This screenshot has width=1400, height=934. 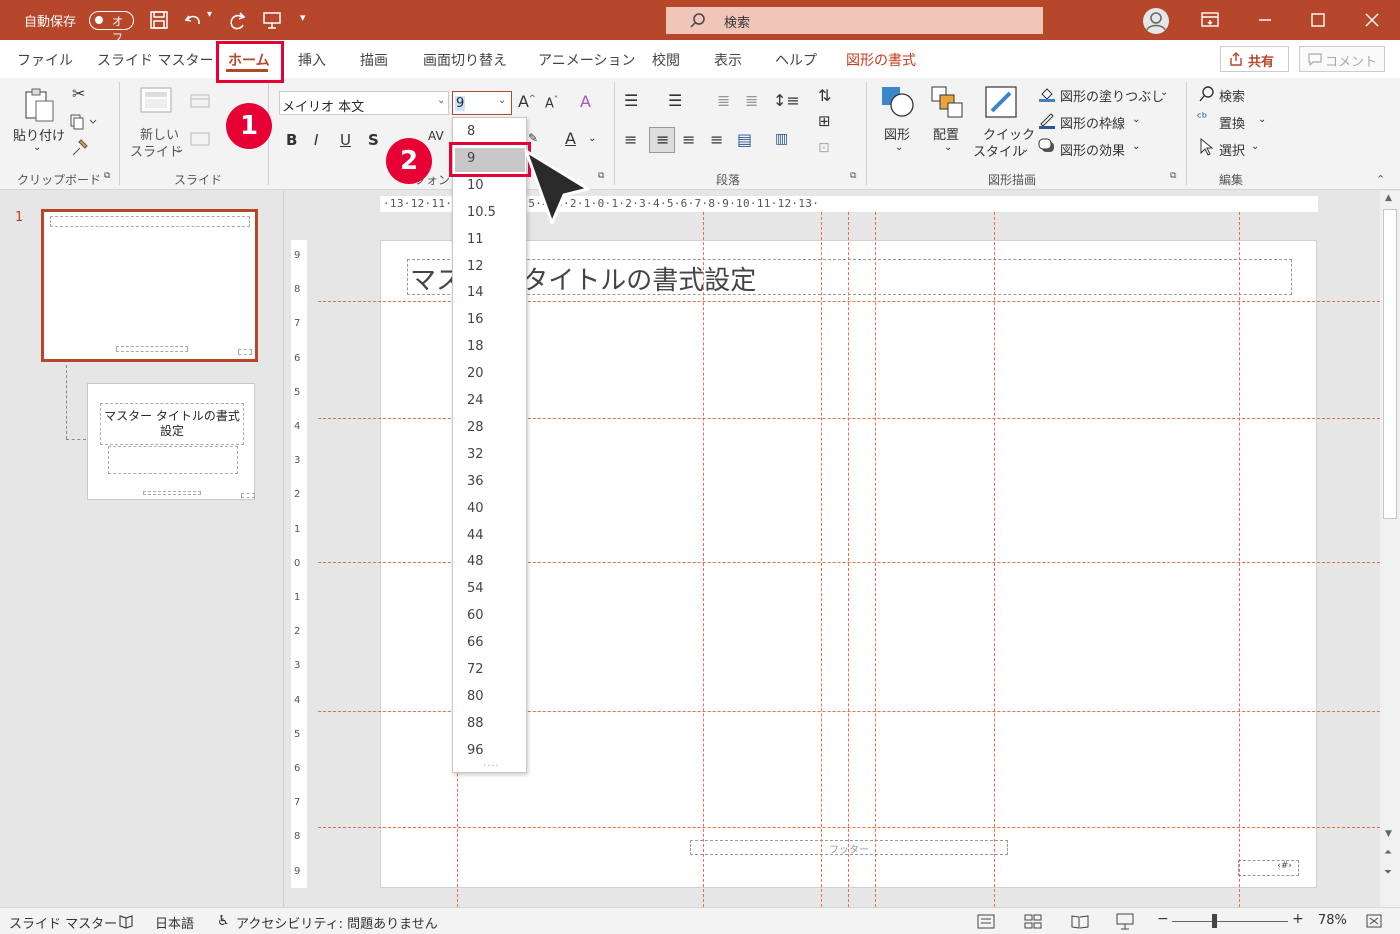 What do you see at coordinates (948, 147) in the screenshot?
I see `arrange-dropdown-icon: ⌄` at bounding box center [948, 147].